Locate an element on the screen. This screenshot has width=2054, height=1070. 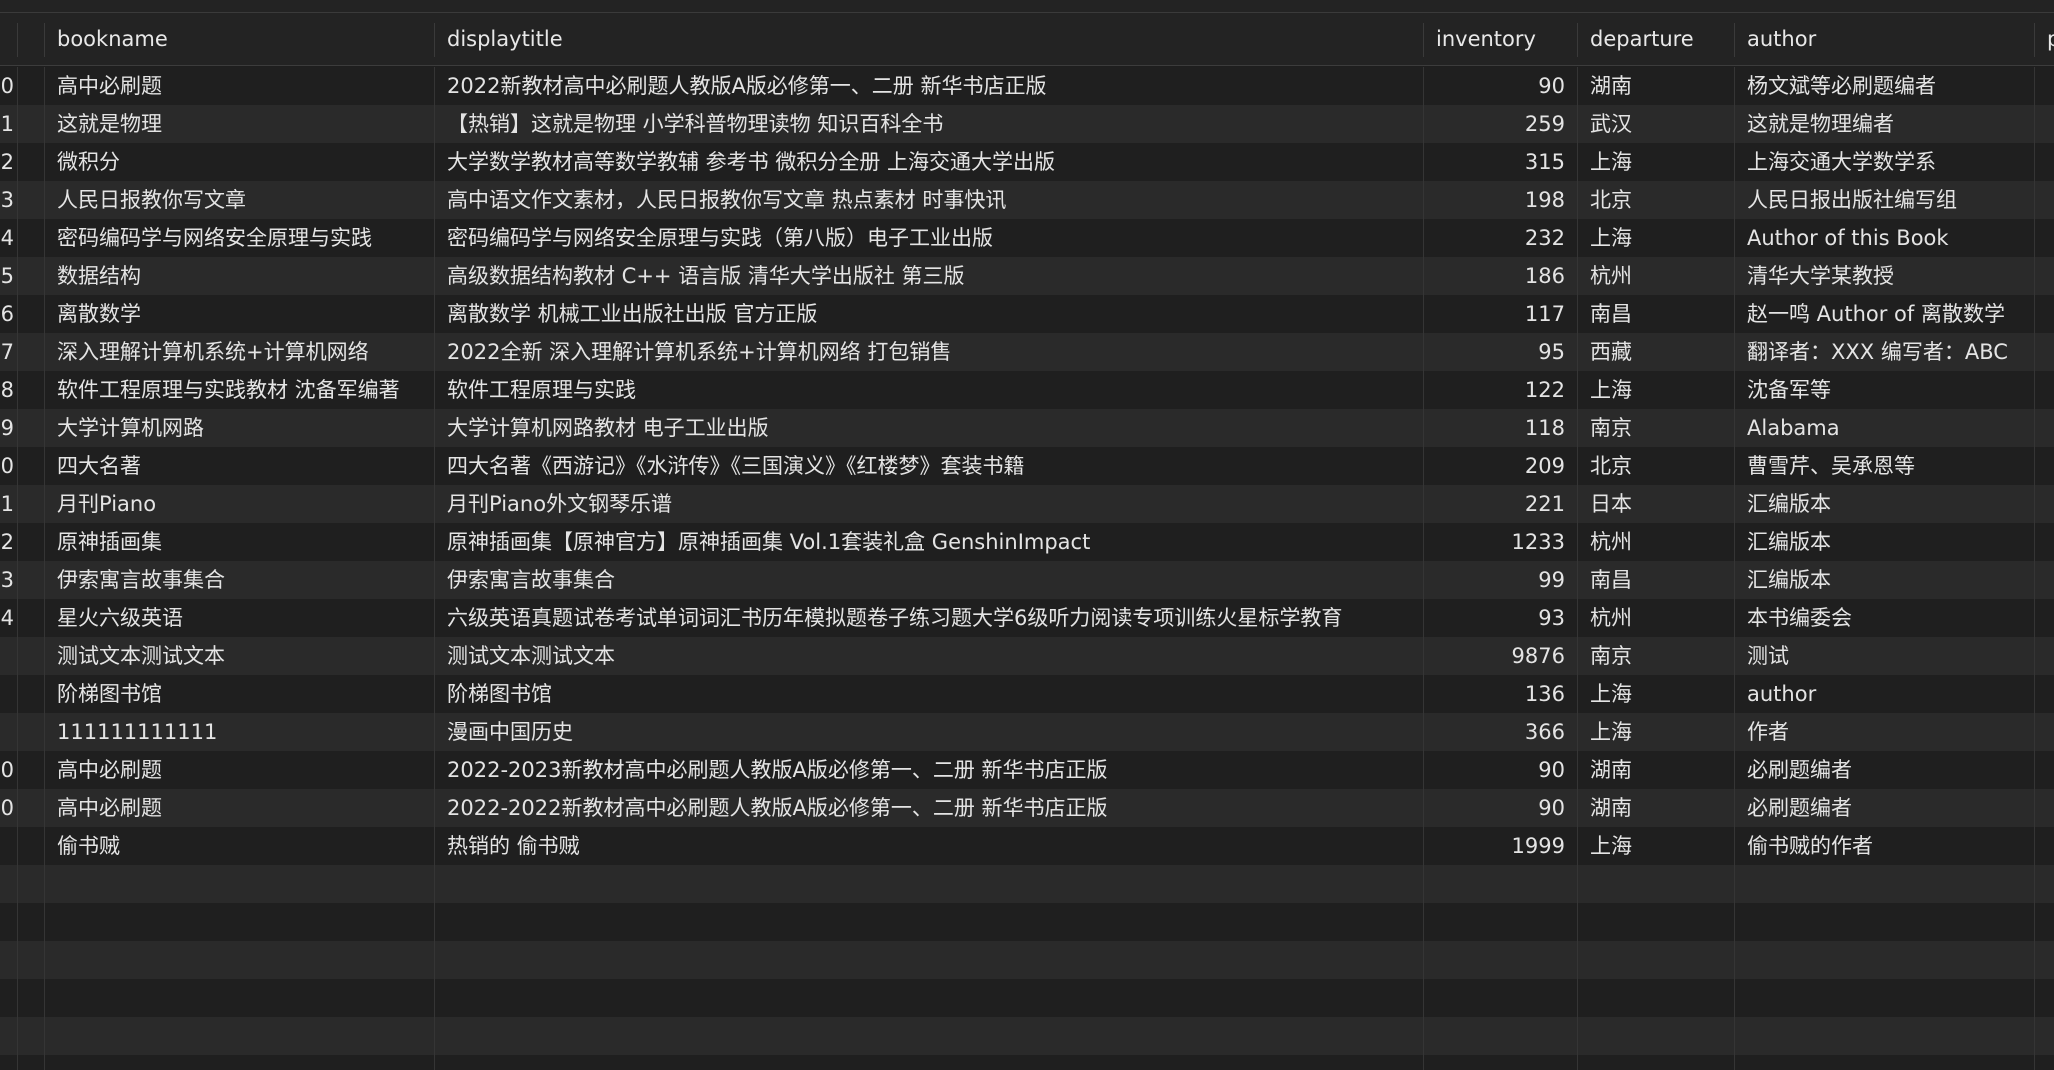
cell-inventory: 221 is located at coordinates (1500, 504).